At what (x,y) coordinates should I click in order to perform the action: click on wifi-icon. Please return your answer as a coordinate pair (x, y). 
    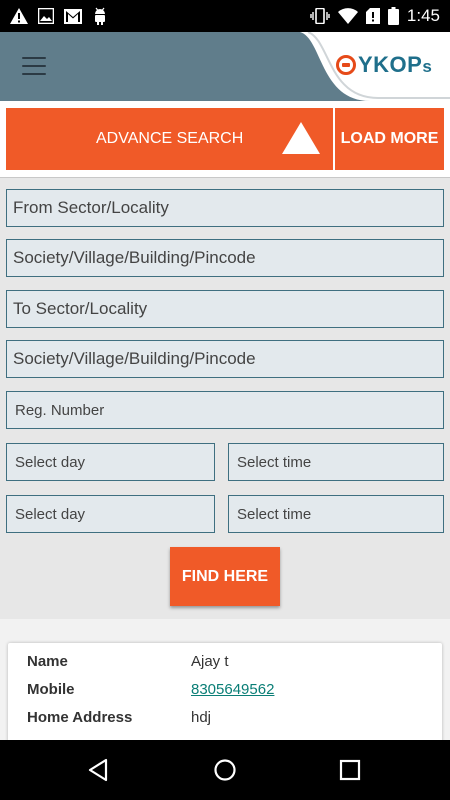
    Looking at the image, I should click on (347, 16).